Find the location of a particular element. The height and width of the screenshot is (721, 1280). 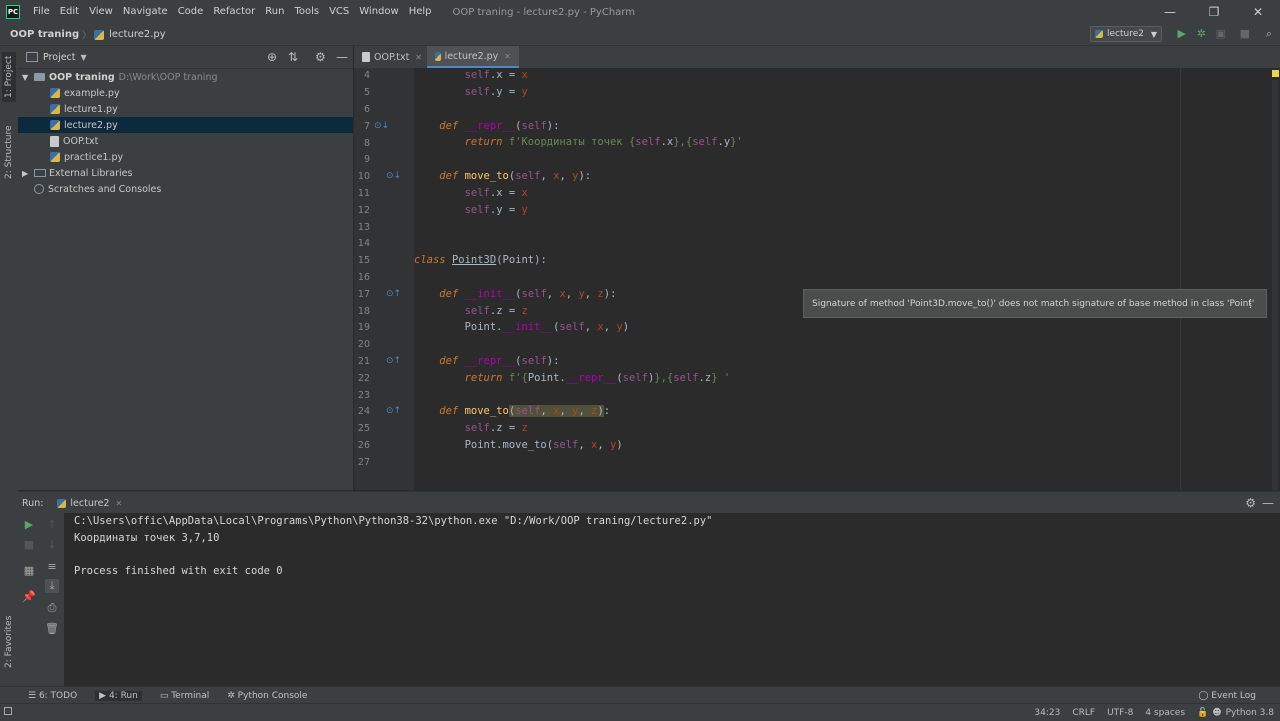

tree-item-example-py: example.py is located at coordinates (185, 93).